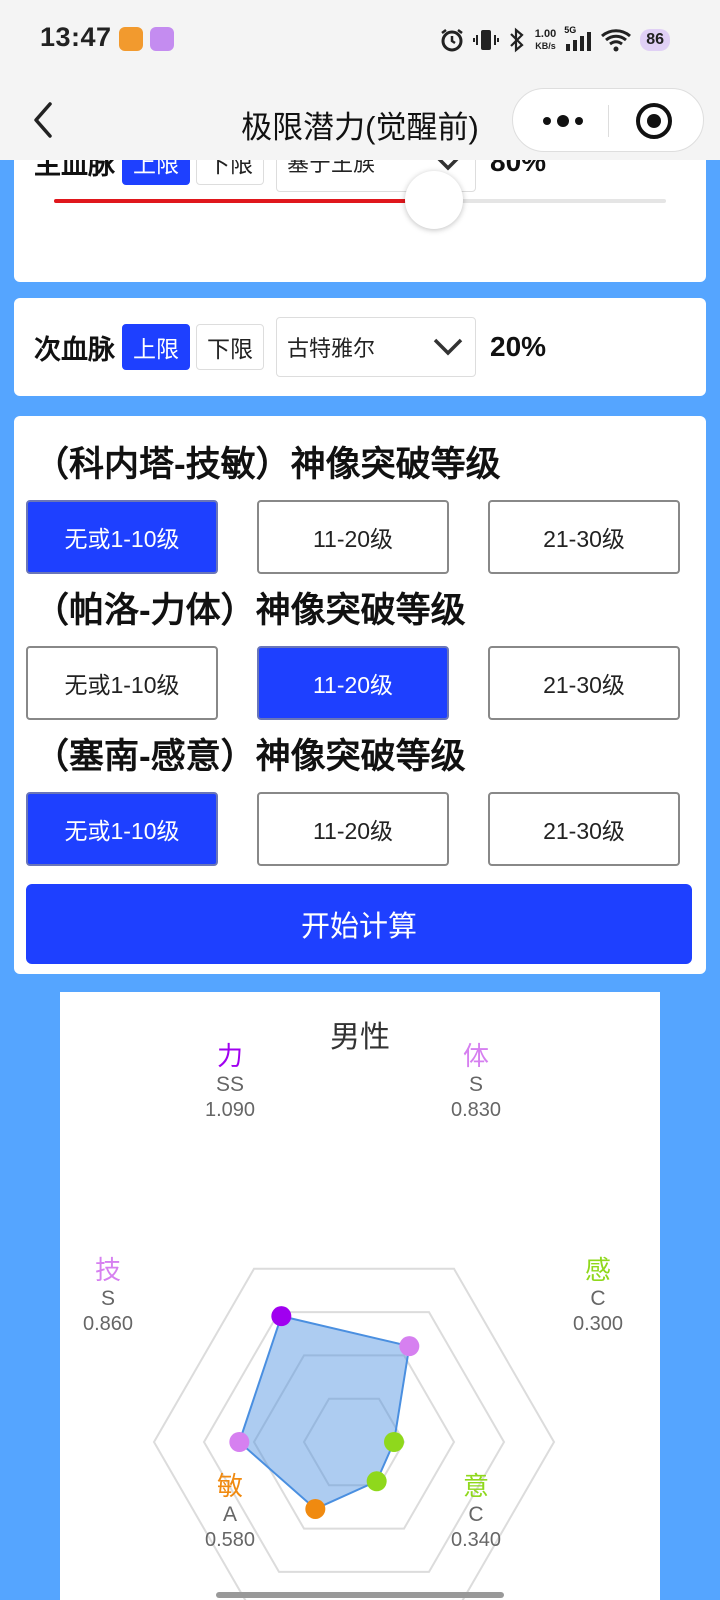  I want to click on axis-name: 力, so click(229, 1056).